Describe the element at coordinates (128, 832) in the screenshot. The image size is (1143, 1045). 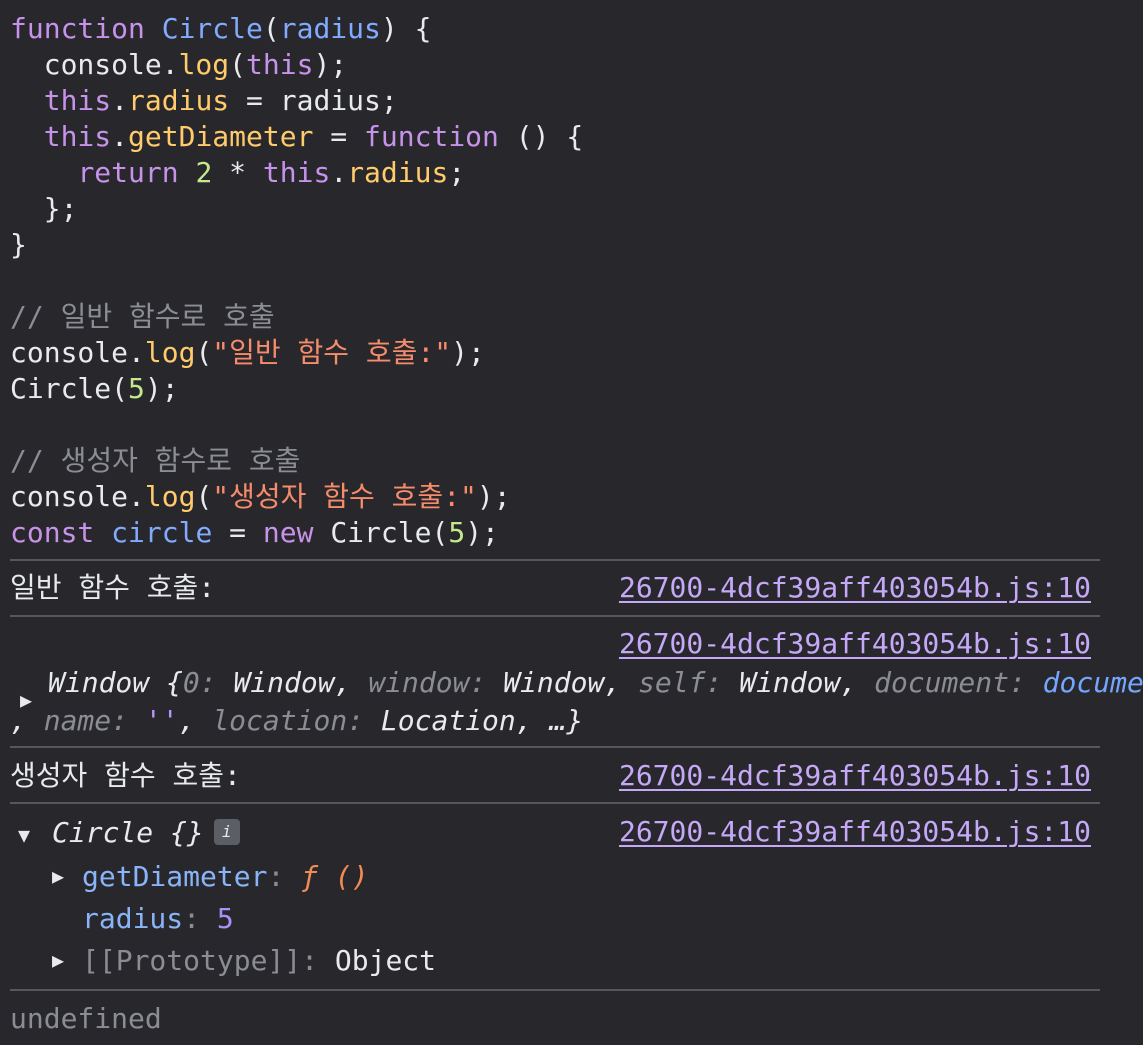
I see `object-head: Circle {}` at that location.